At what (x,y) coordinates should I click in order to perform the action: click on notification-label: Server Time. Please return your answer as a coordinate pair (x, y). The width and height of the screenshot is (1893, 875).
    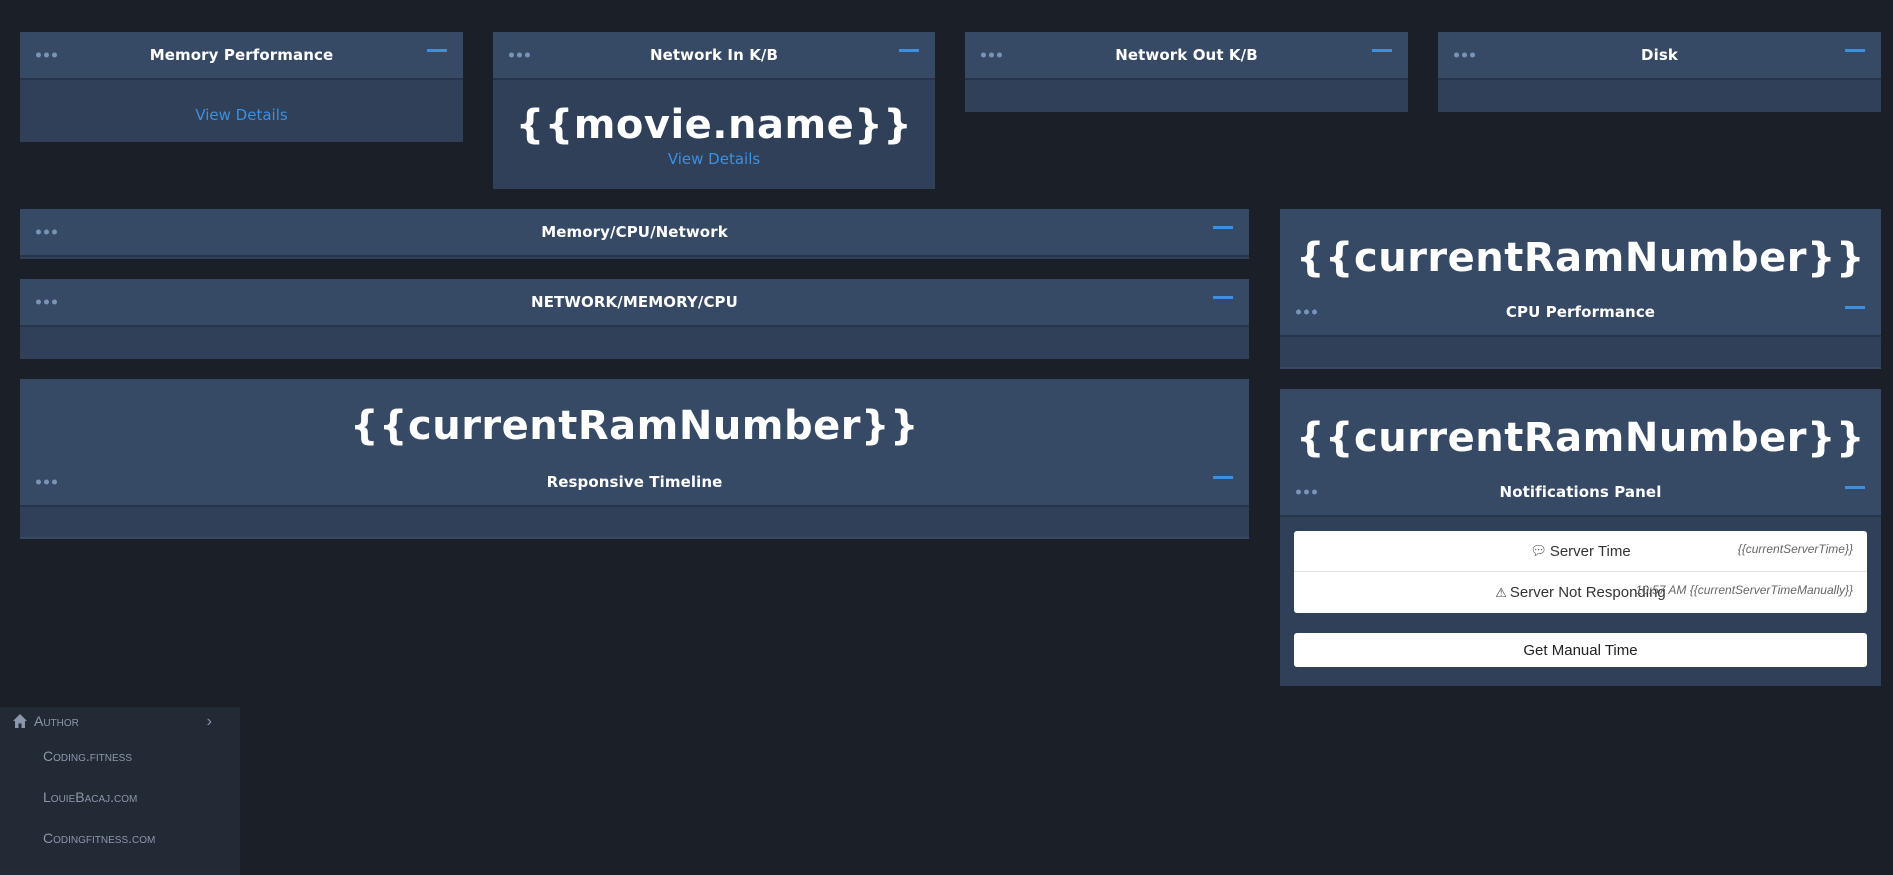
    Looking at the image, I should click on (1590, 551).